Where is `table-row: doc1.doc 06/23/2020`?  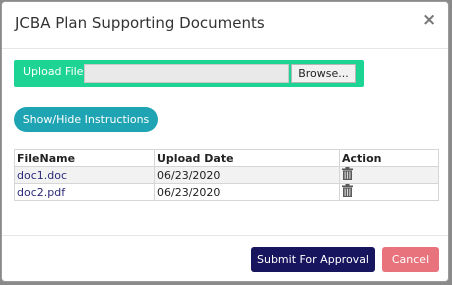
table-row: doc1.doc 06/23/2020 is located at coordinates (226, 175).